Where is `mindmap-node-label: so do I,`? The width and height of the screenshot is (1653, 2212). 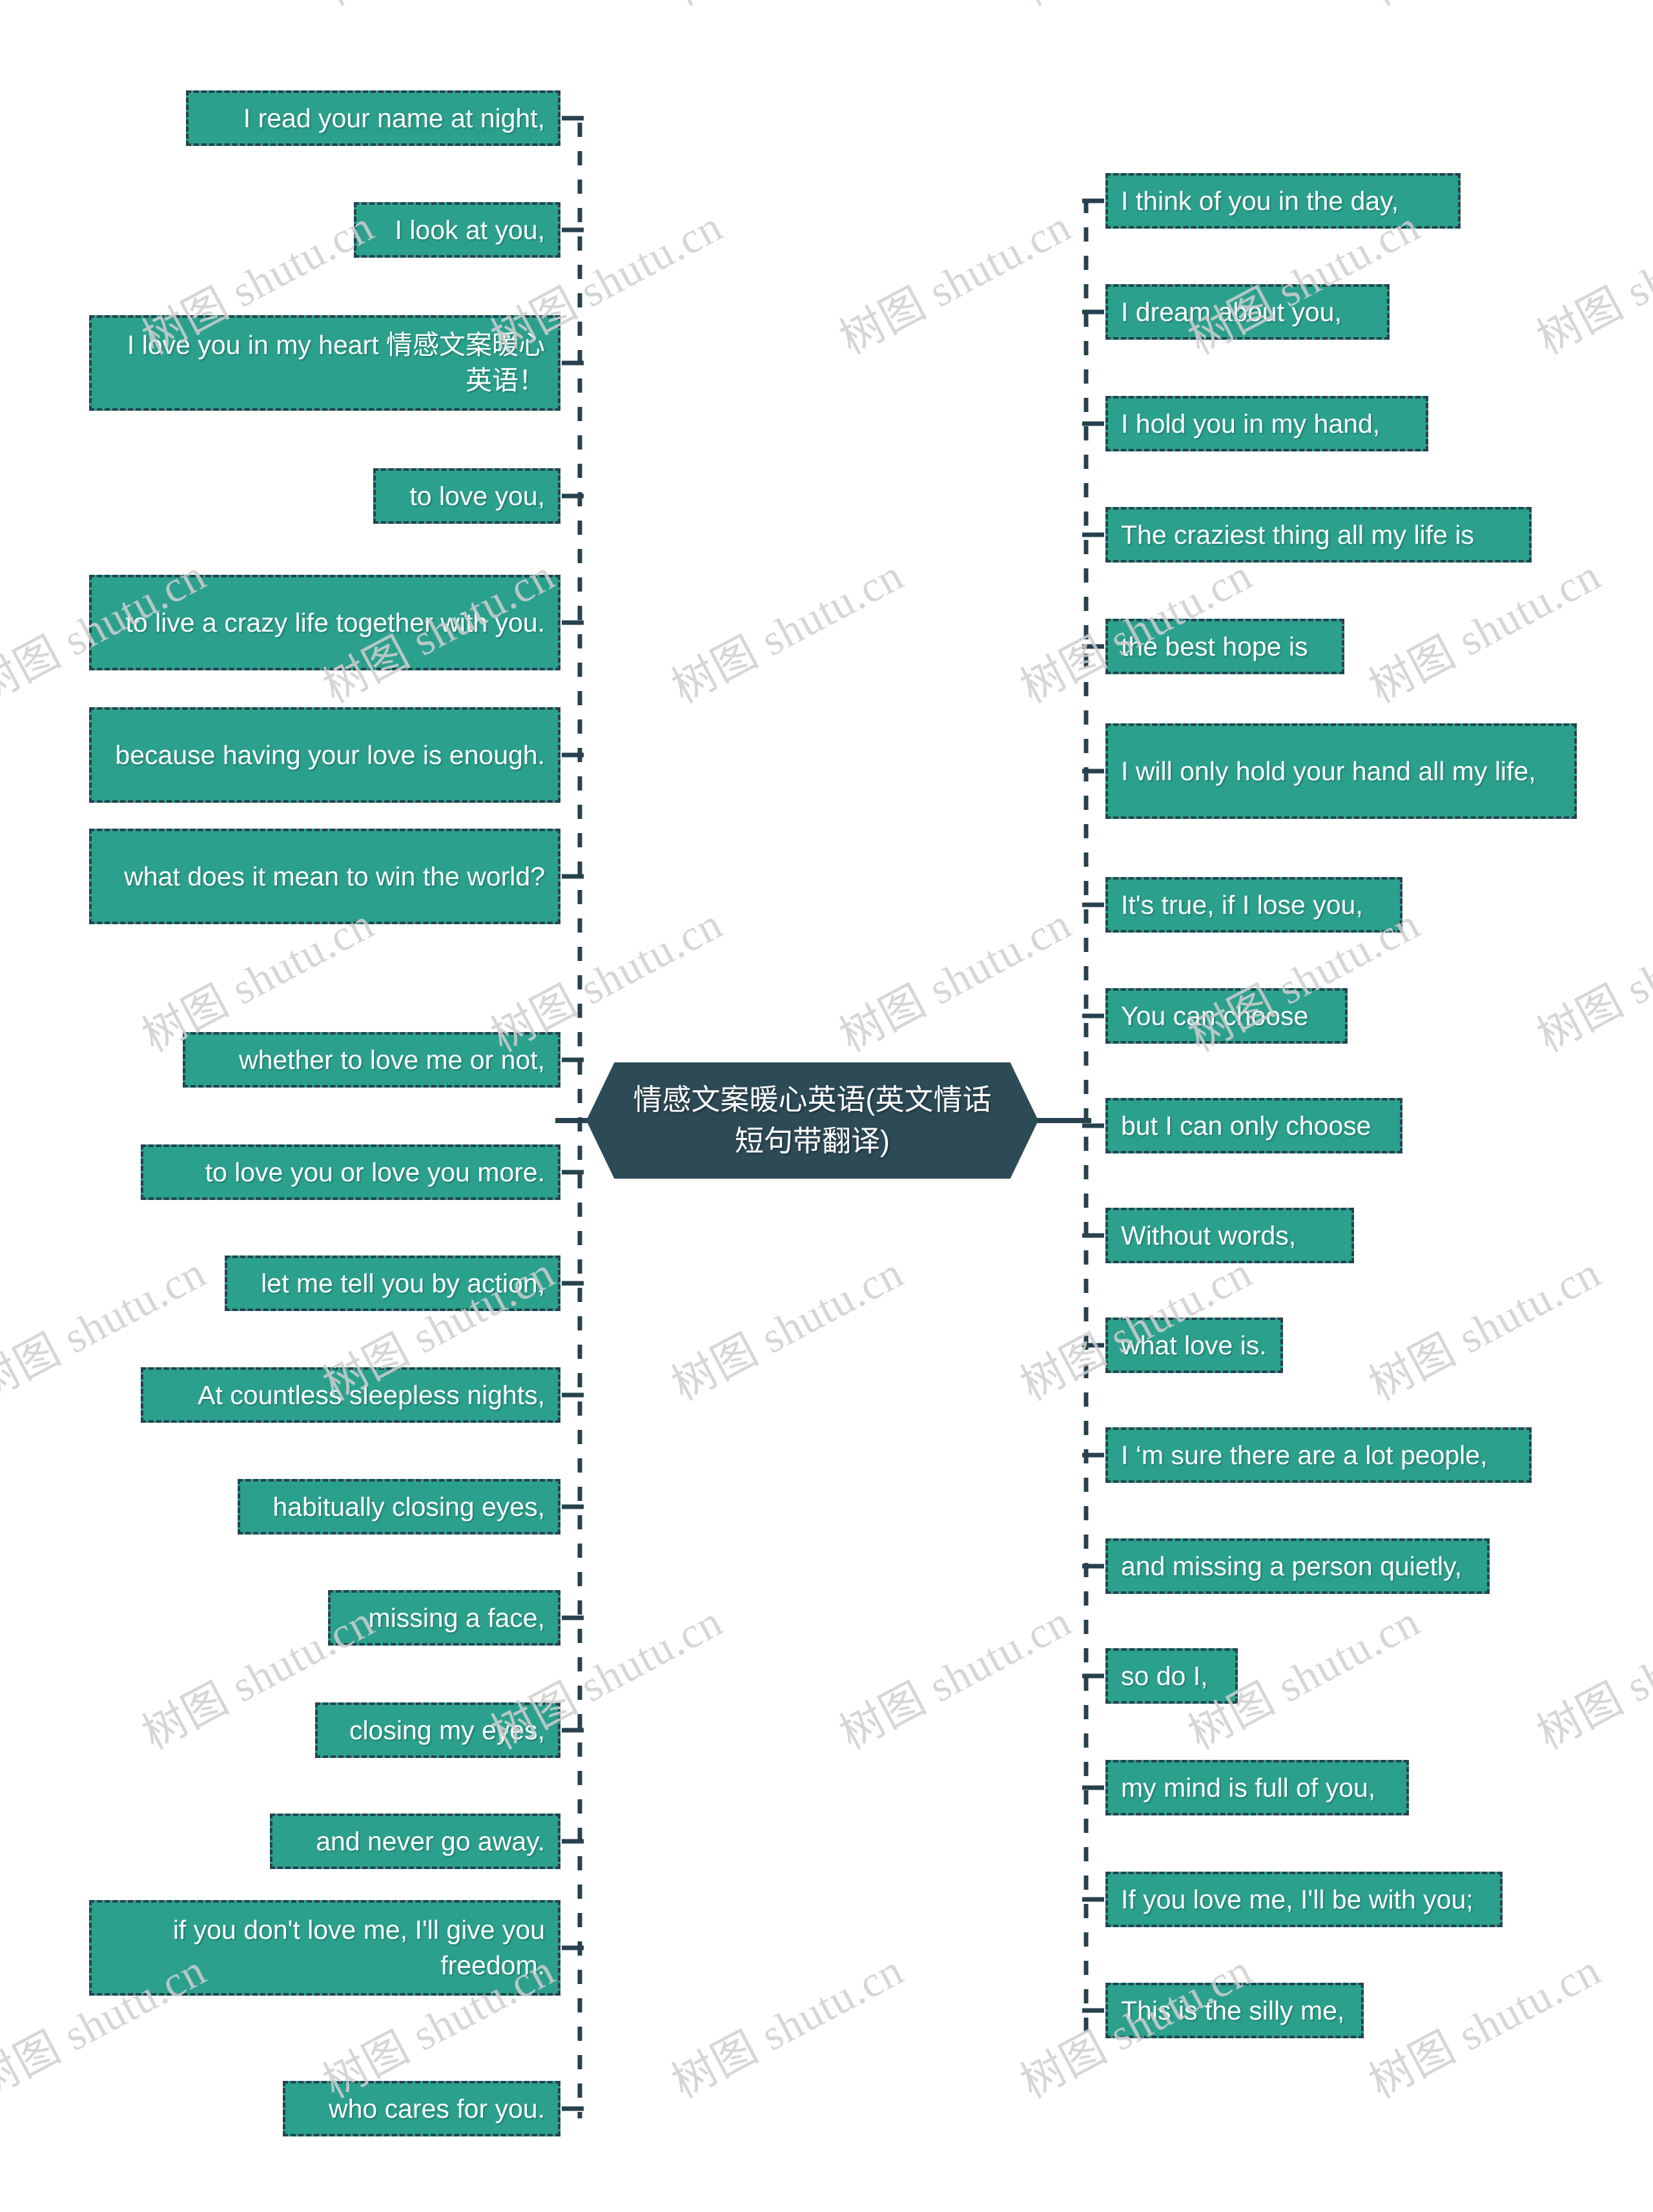
mindmap-node-label: so do I, is located at coordinates (1164, 1675).